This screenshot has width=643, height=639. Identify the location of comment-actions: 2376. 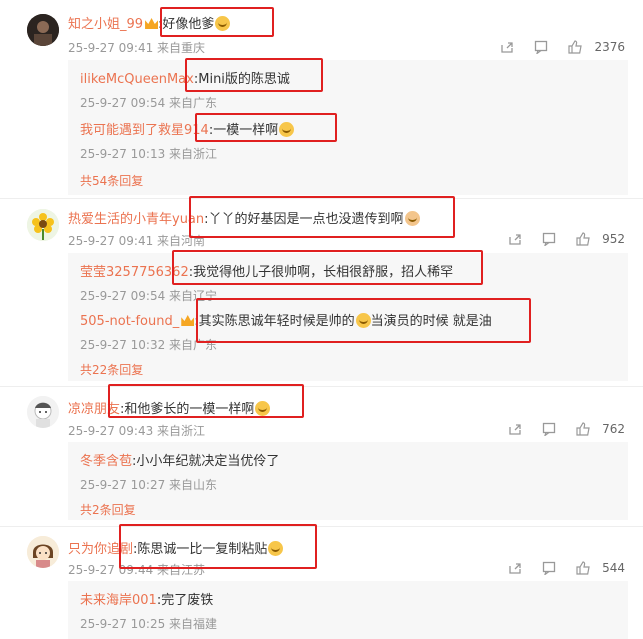
(557, 47).